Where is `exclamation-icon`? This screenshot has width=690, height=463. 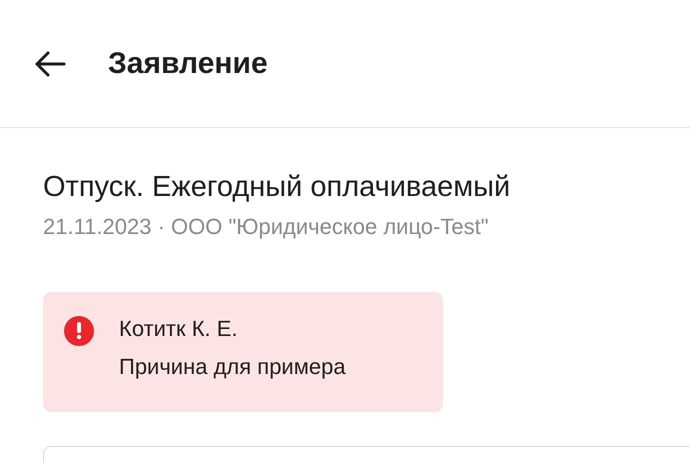
exclamation-icon is located at coordinates (79, 331).